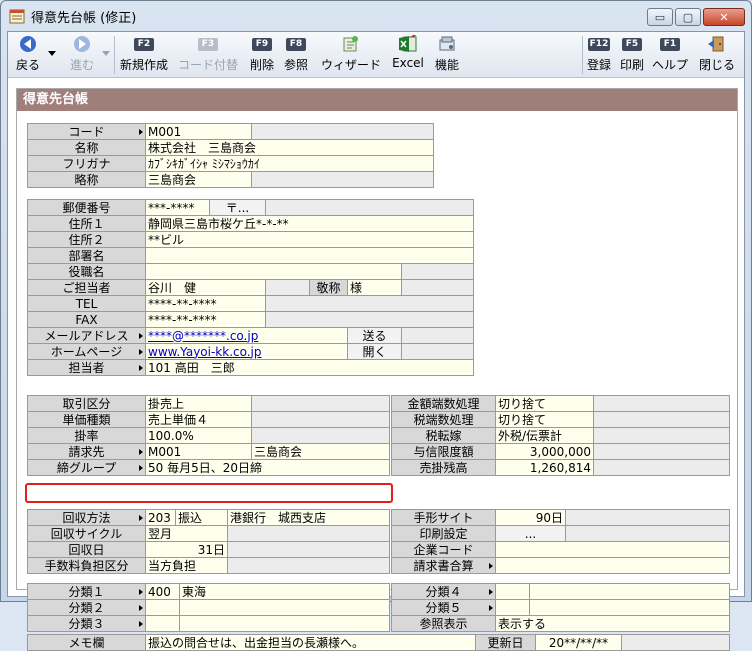 The image size is (752, 651). Describe the element at coordinates (209, 493) in the screenshot. I see `closing-group-highlight` at that location.